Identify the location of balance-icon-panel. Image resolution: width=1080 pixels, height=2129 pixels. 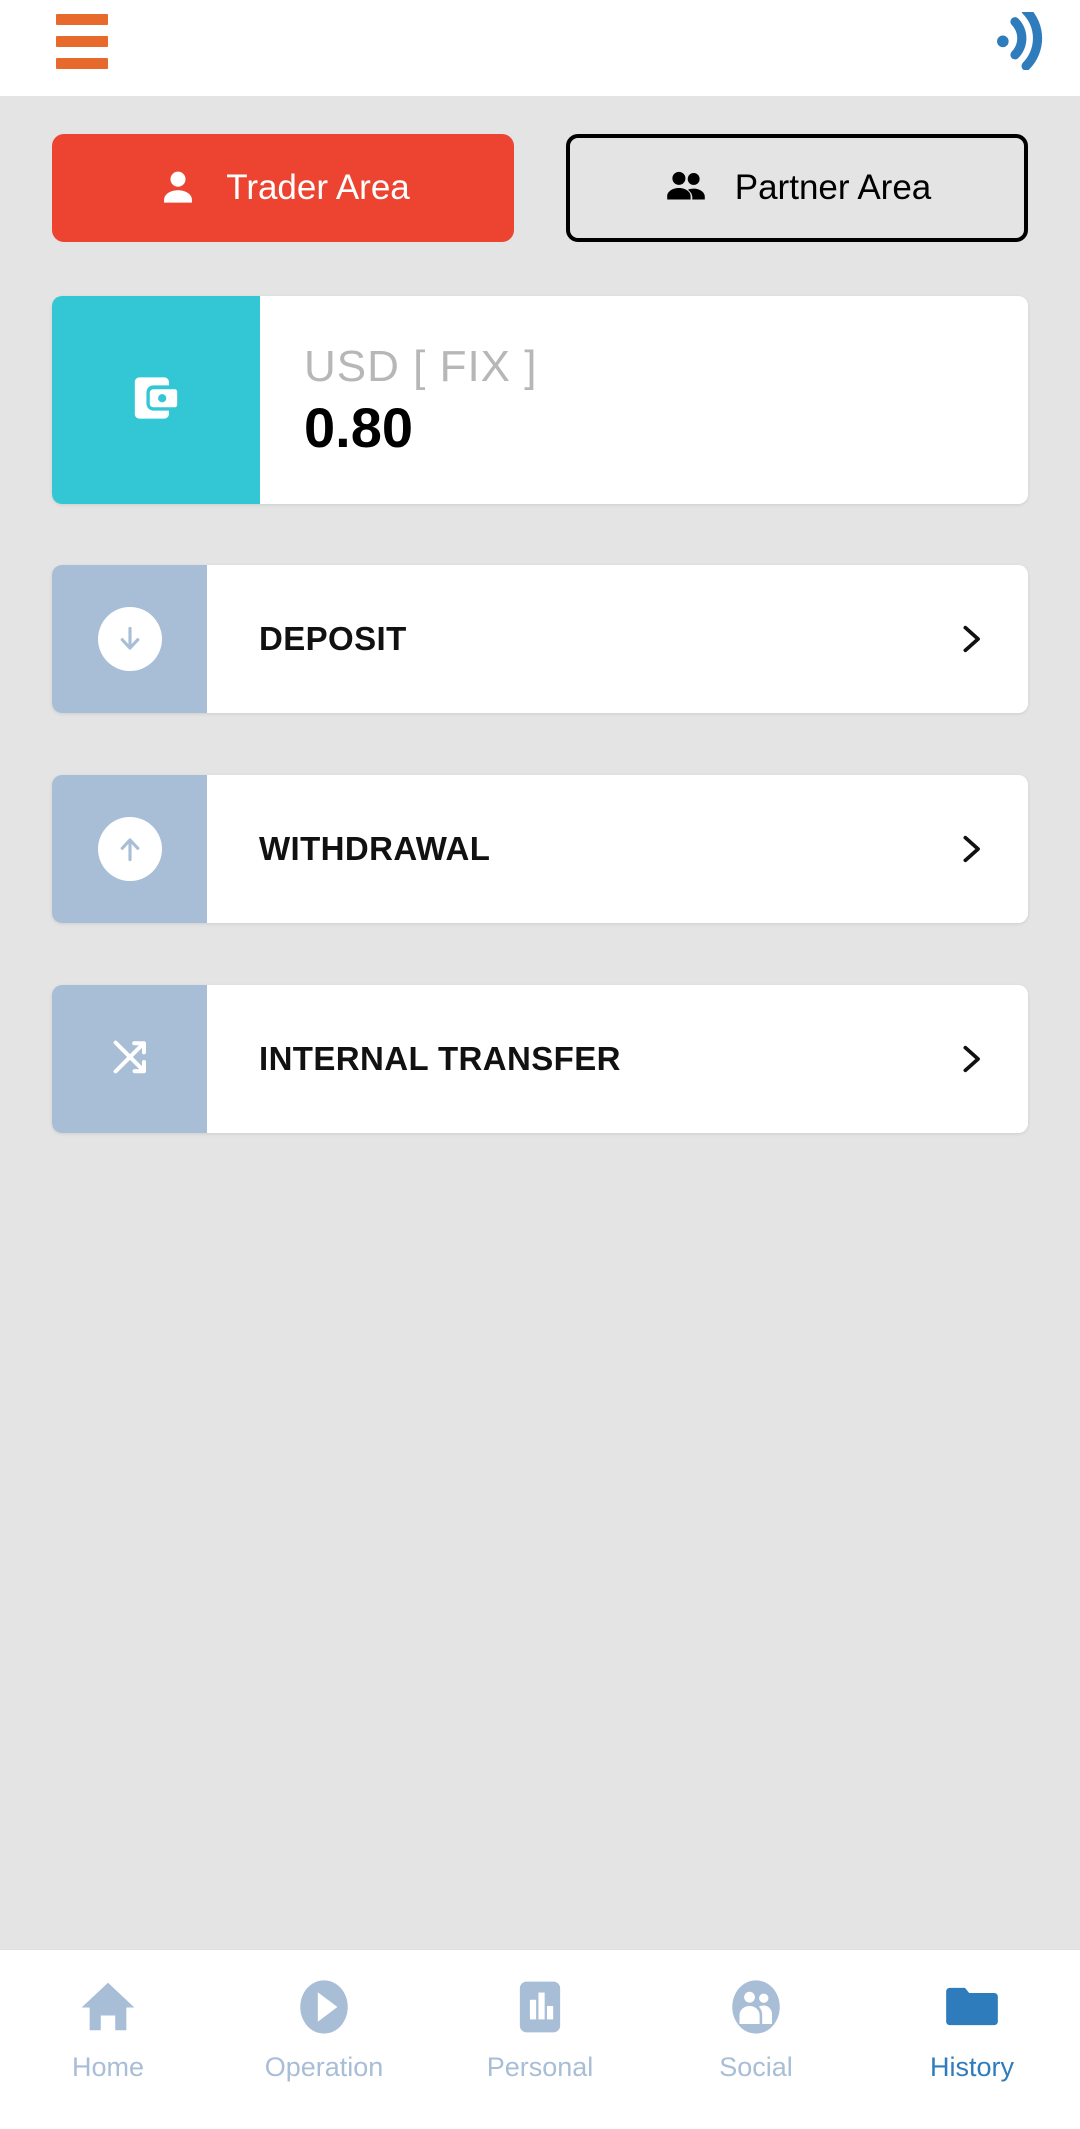
(156, 400).